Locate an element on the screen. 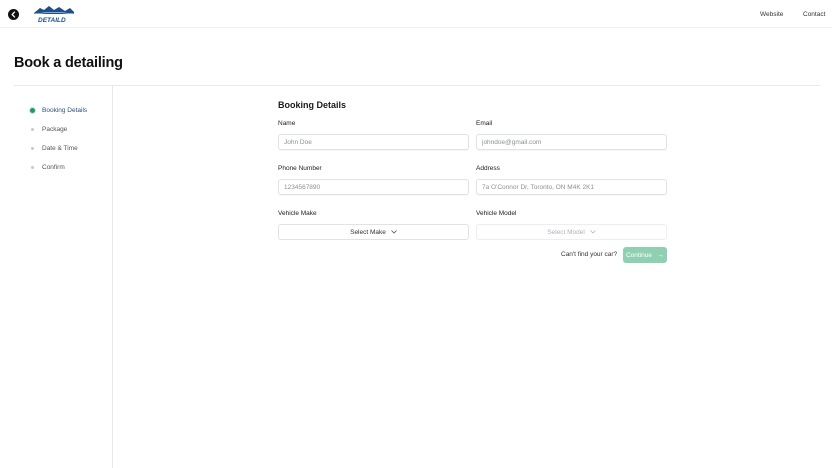 The width and height of the screenshot is (832, 468). address-label: Address is located at coordinates (488, 168).